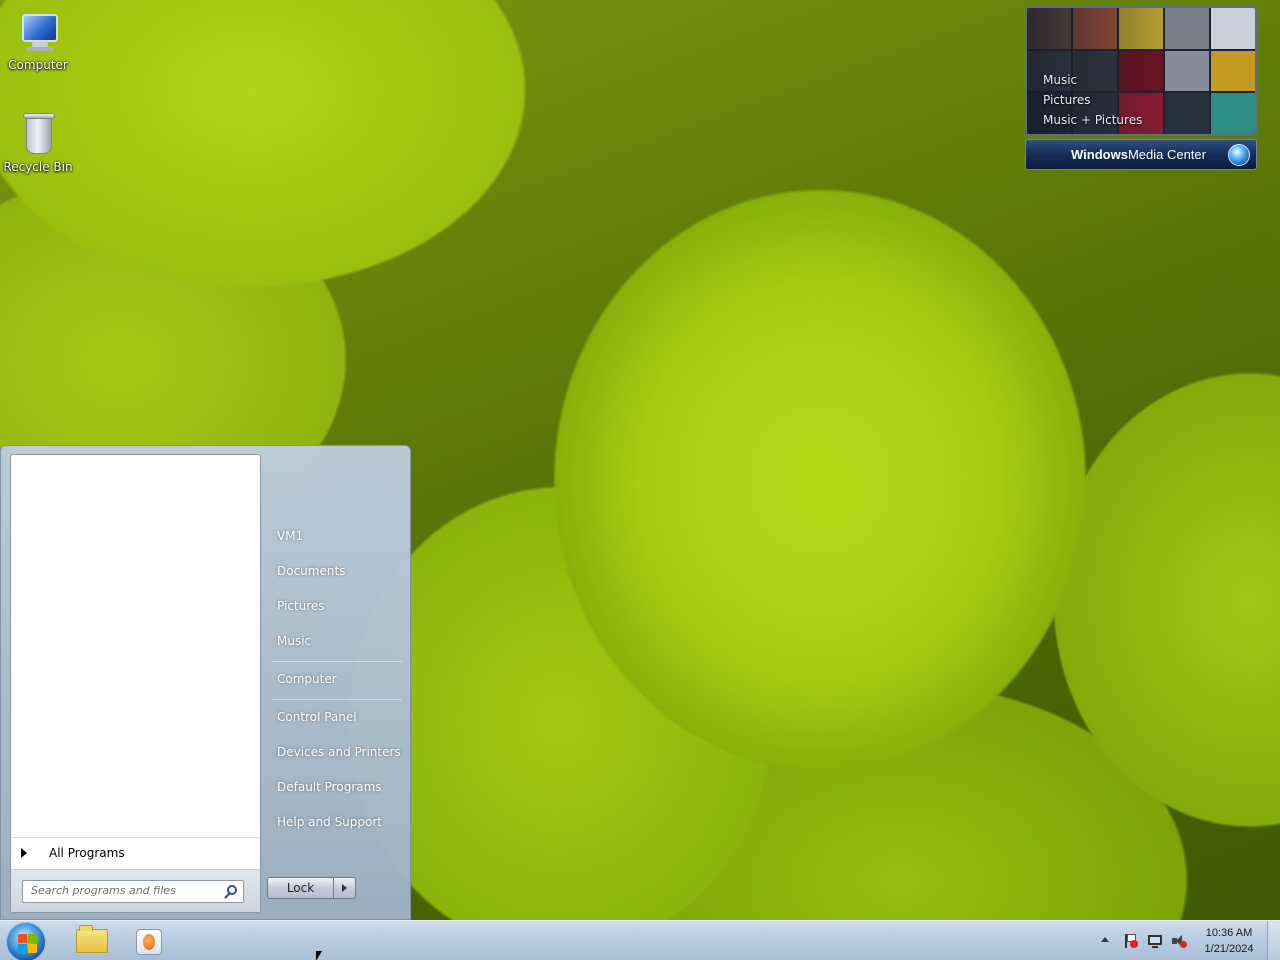 The width and height of the screenshot is (1280, 960). I want to click on action-center-flag-icon, so click(1131, 941).